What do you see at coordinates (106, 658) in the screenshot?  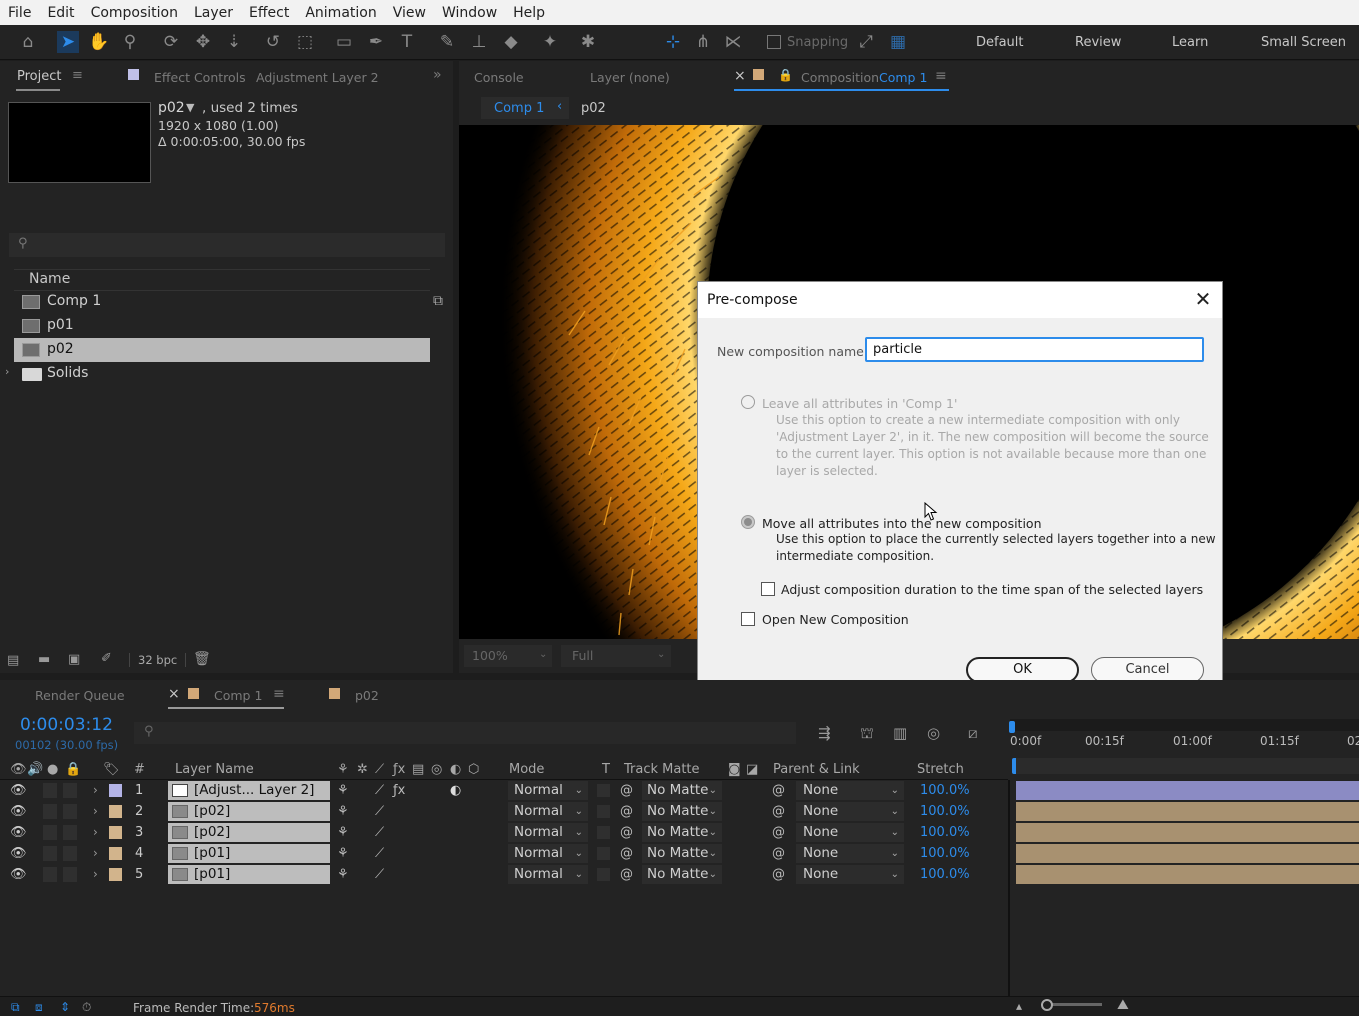 I see `adjust-settings-icon: ✐` at bounding box center [106, 658].